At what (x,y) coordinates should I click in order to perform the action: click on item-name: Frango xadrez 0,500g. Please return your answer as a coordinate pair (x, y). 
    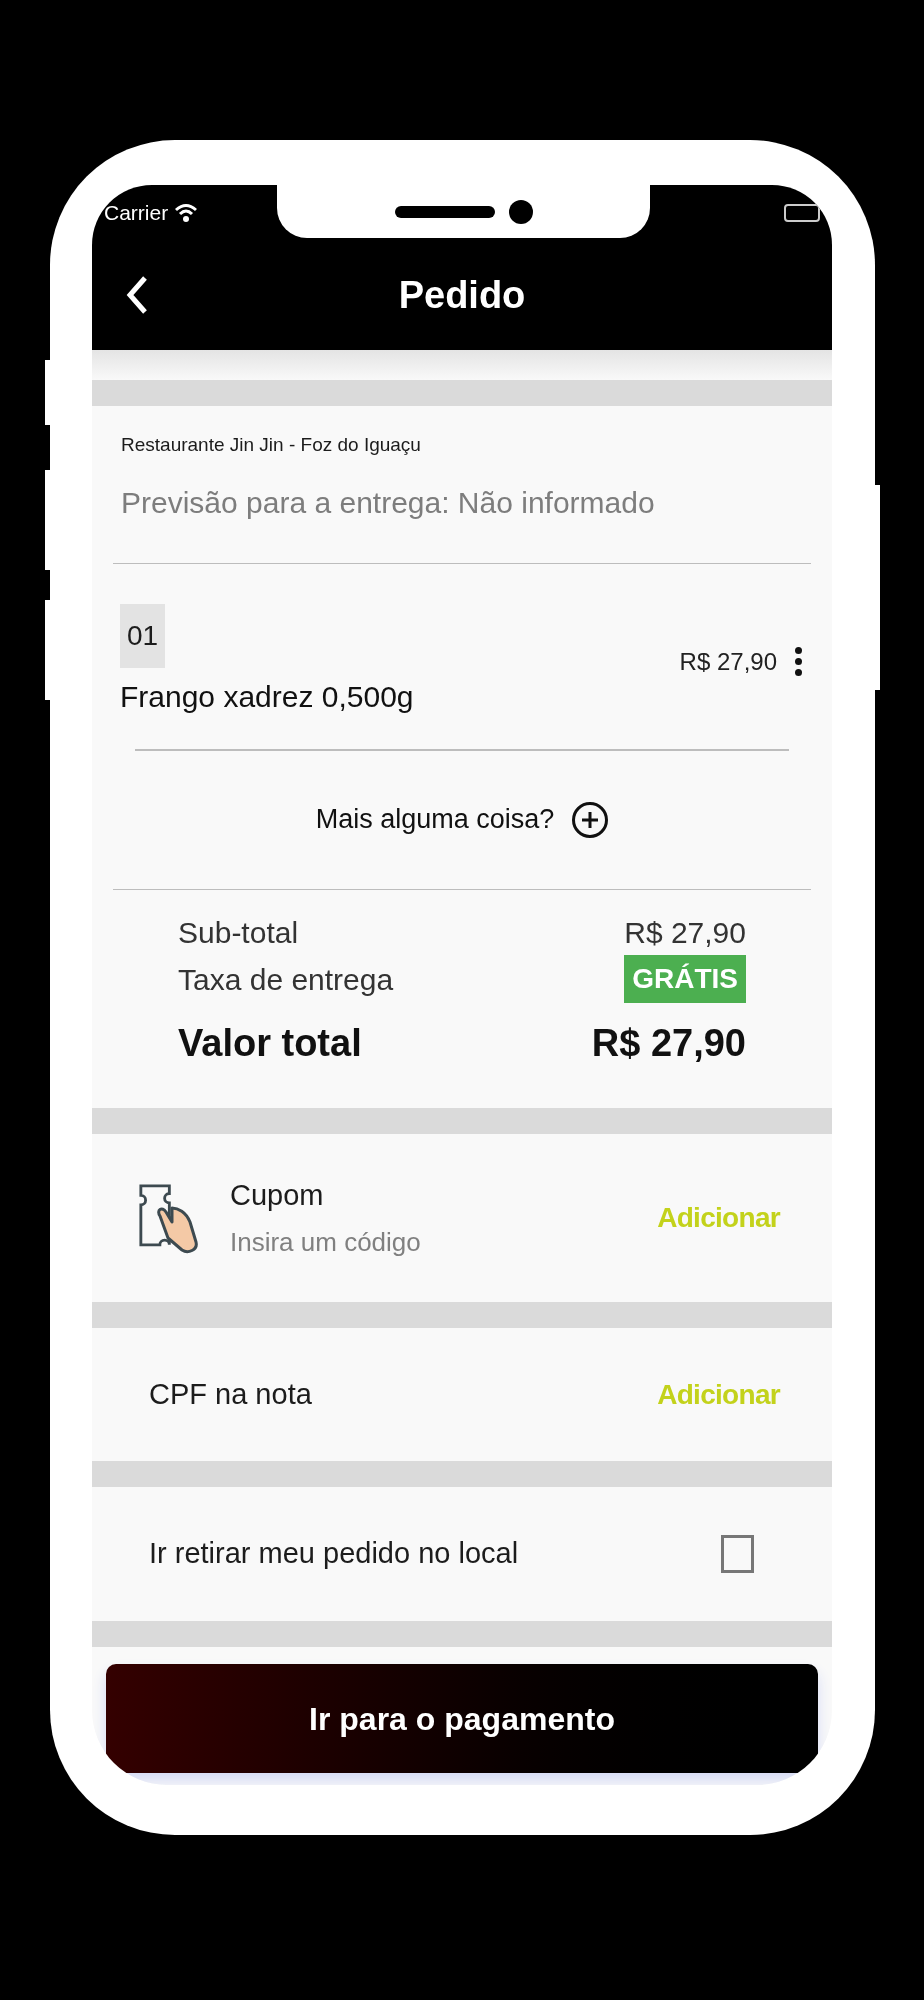
    Looking at the image, I should click on (267, 697).